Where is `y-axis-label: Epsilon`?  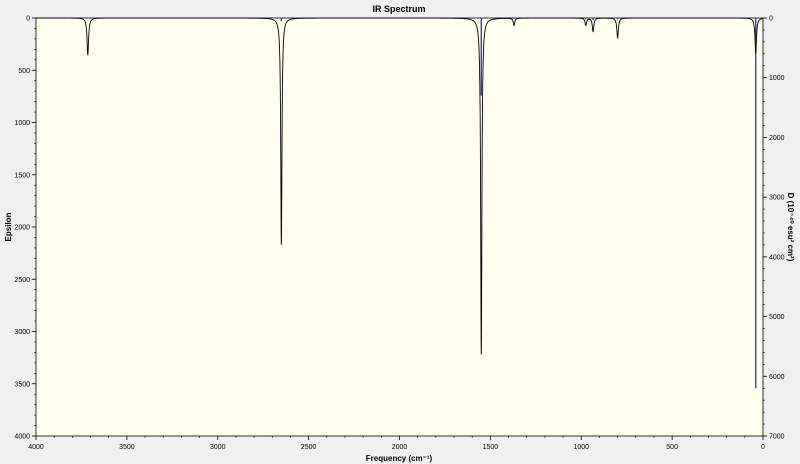
y-axis-label: Epsilon is located at coordinates (8, 226).